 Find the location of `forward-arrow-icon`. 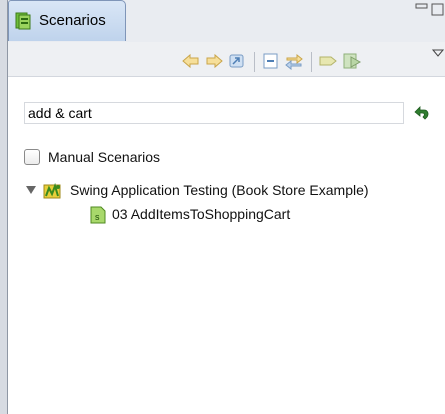

forward-arrow-icon is located at coordinates (214, 61).